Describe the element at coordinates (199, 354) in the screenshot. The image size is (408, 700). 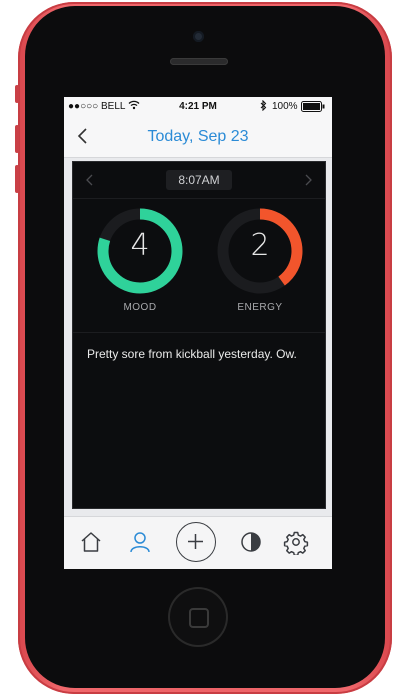
I see `entry-note: Pretty sore from kickball yesterday. Ow.` at that location.